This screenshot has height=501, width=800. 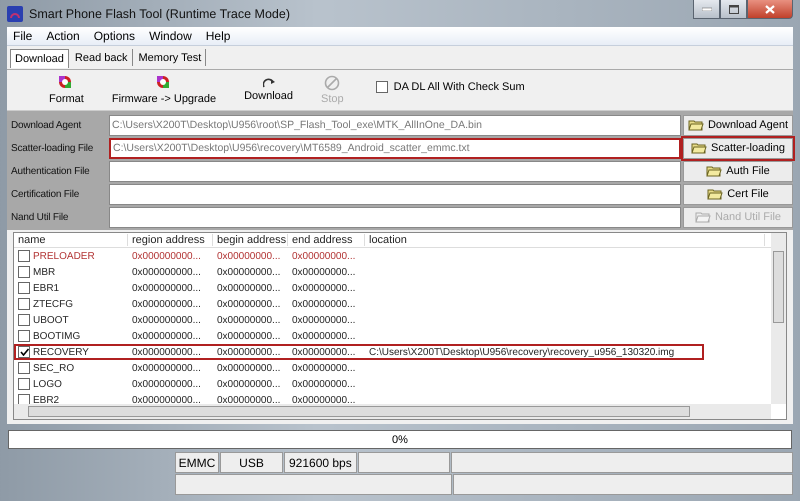 I want to click on close-button, so click(x=770, y=9).